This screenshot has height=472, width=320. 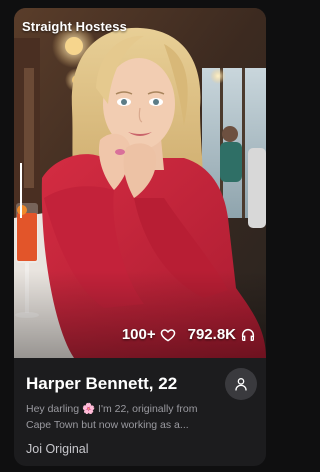 I want to click on likes-stat: 100+, so click(x=149, y=334).